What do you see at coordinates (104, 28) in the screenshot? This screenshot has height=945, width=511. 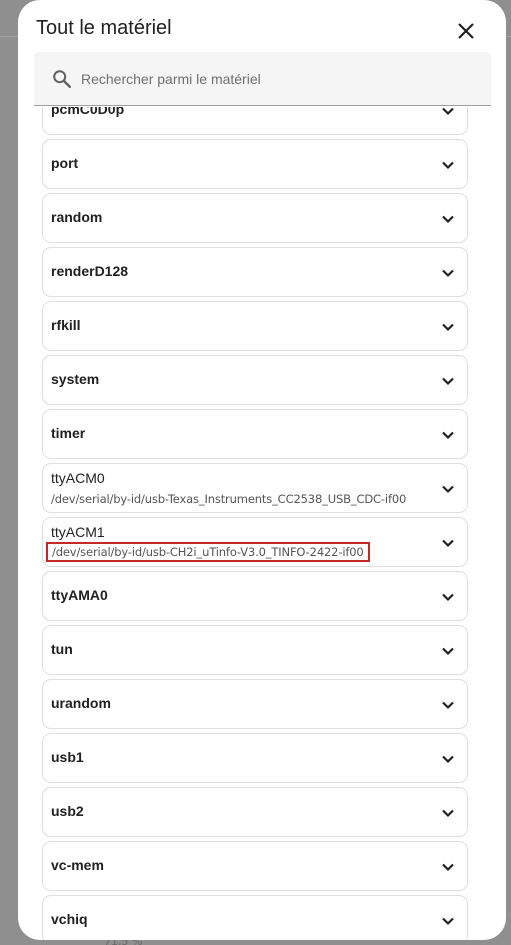 I see `dialog-title: Tout le matériel` at bounding box center [104, 28].